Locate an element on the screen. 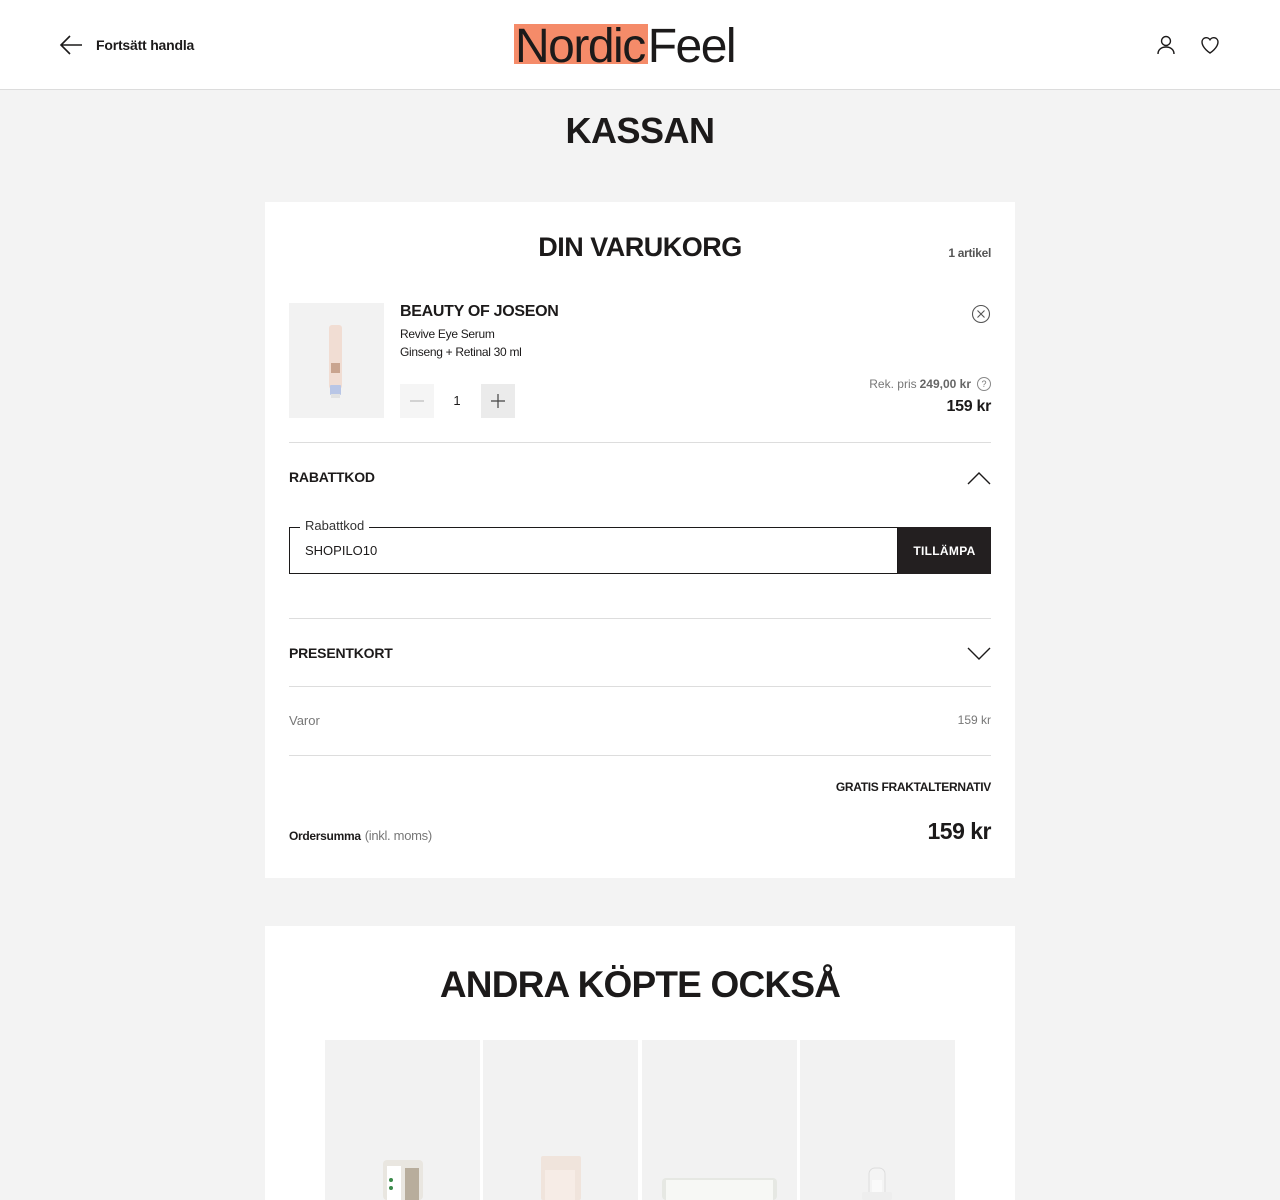  order-total-note: (inkl. moms) is located at coordinates (398, 835).